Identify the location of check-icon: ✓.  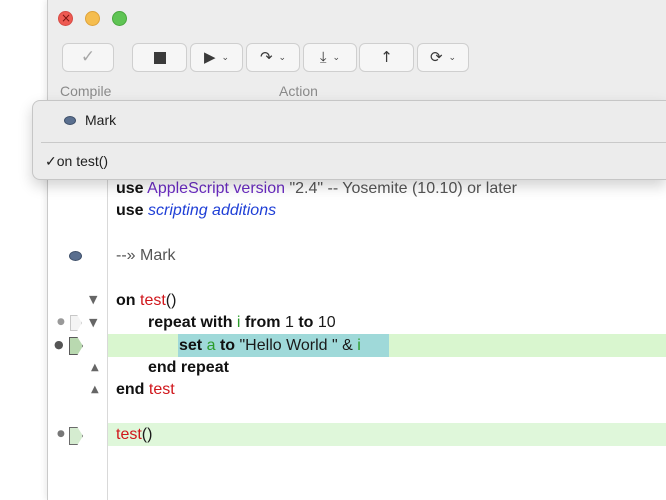
(88, 57).